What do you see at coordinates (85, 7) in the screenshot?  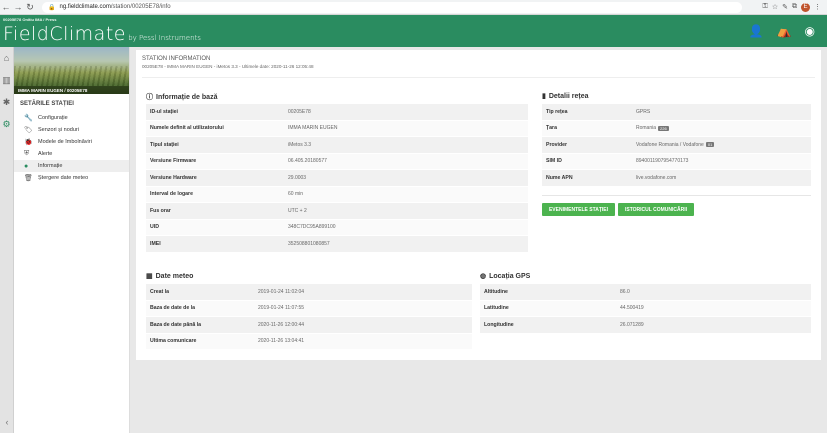 I see `url-host: ng.fieldclimate.com` at bounding box center [85, 7].